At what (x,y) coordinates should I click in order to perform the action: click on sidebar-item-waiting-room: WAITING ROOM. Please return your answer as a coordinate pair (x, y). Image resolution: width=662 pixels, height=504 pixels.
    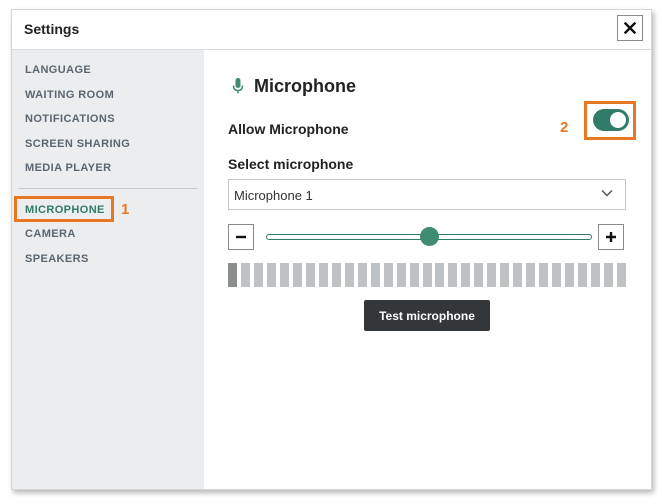
    Looking at the image, I should click on (69, 95).